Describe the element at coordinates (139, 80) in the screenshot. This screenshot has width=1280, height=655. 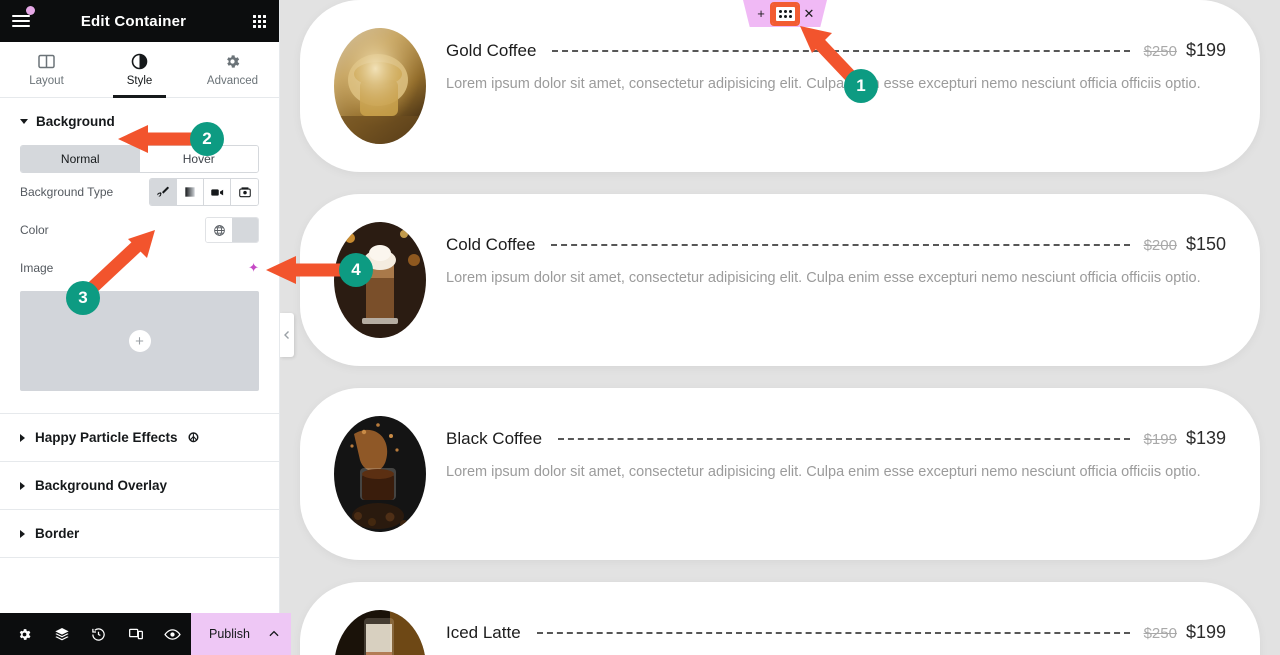
I see `tab-style-label: Style` at that location.